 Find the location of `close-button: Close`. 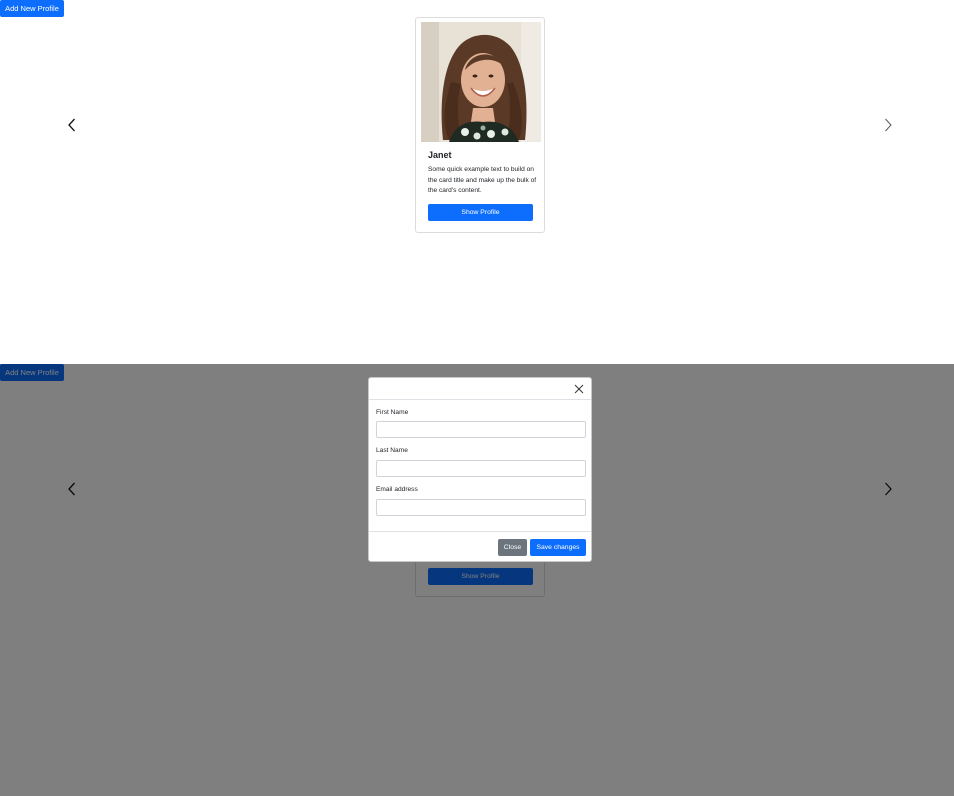

close-button: Close is located at coordinates (512, 547).